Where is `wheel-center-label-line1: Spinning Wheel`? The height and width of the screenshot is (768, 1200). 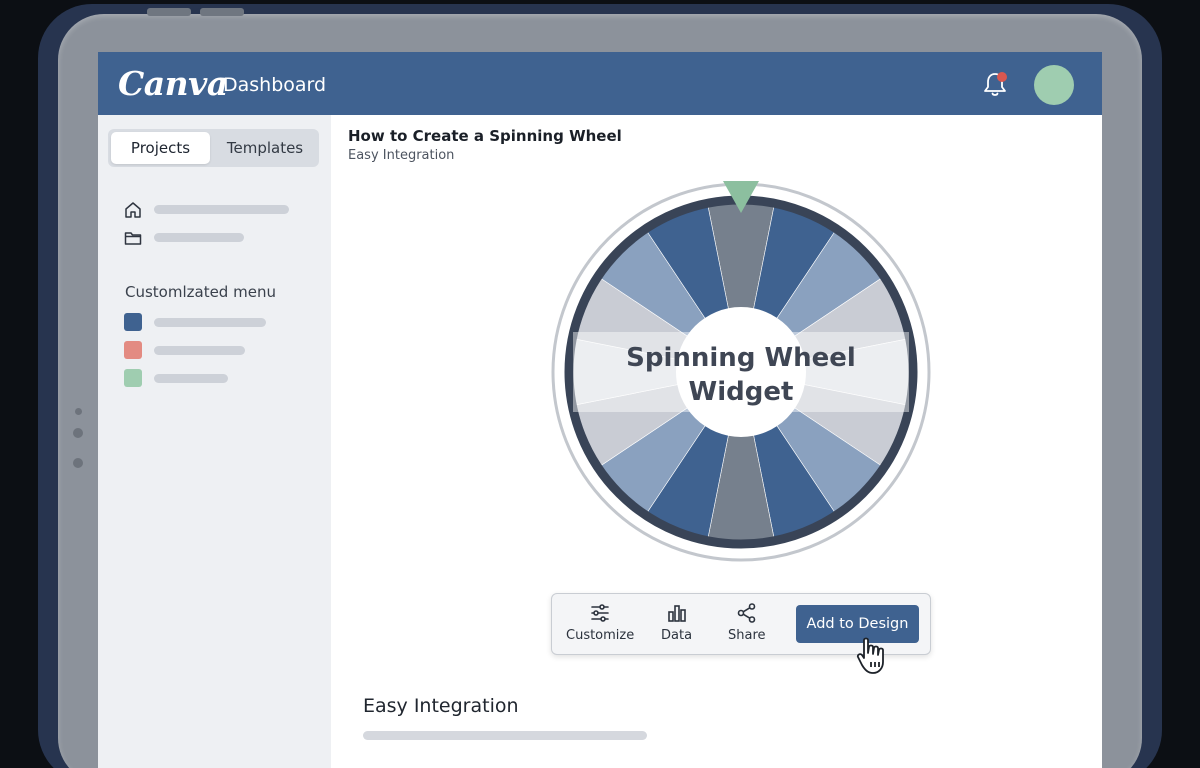 wheel-center-label-line1: Spinning Wheel is located at coordinates (741, 358).